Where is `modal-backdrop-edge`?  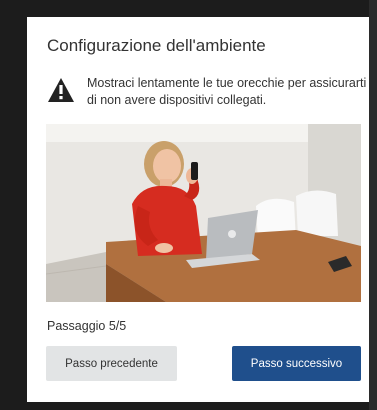 modal-backdrop-edge is located at coordinates (373, 205).